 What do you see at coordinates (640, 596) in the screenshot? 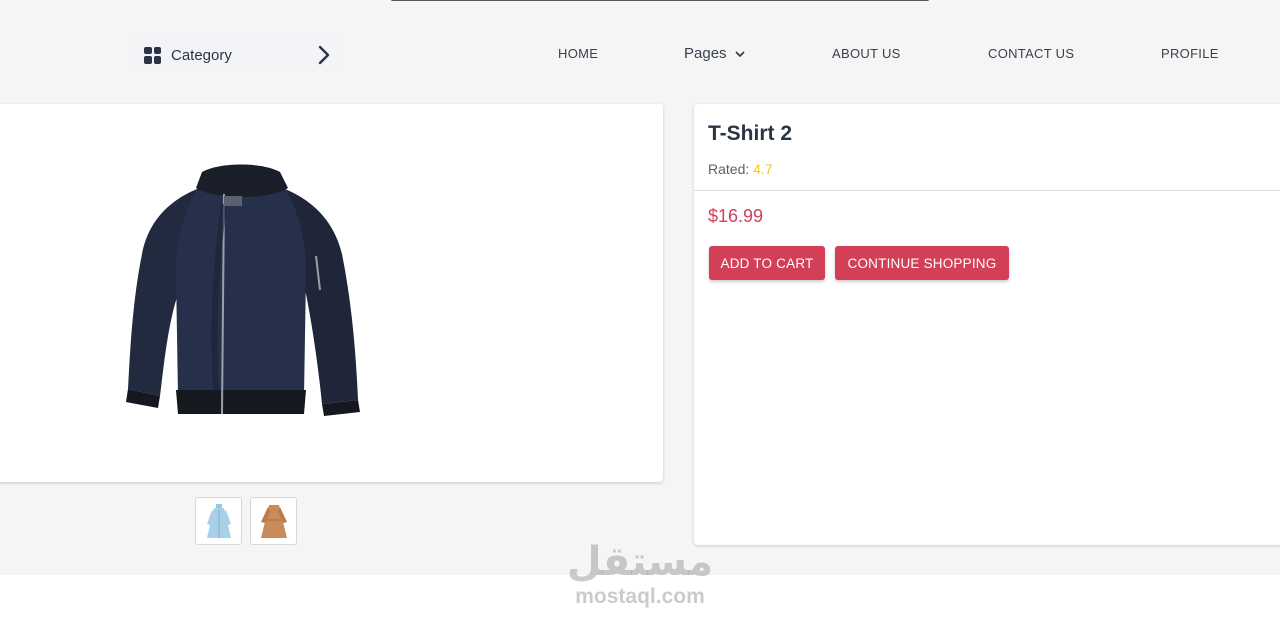
I see `watermark-url: mostaql.com` at bounding box center [640, 596].